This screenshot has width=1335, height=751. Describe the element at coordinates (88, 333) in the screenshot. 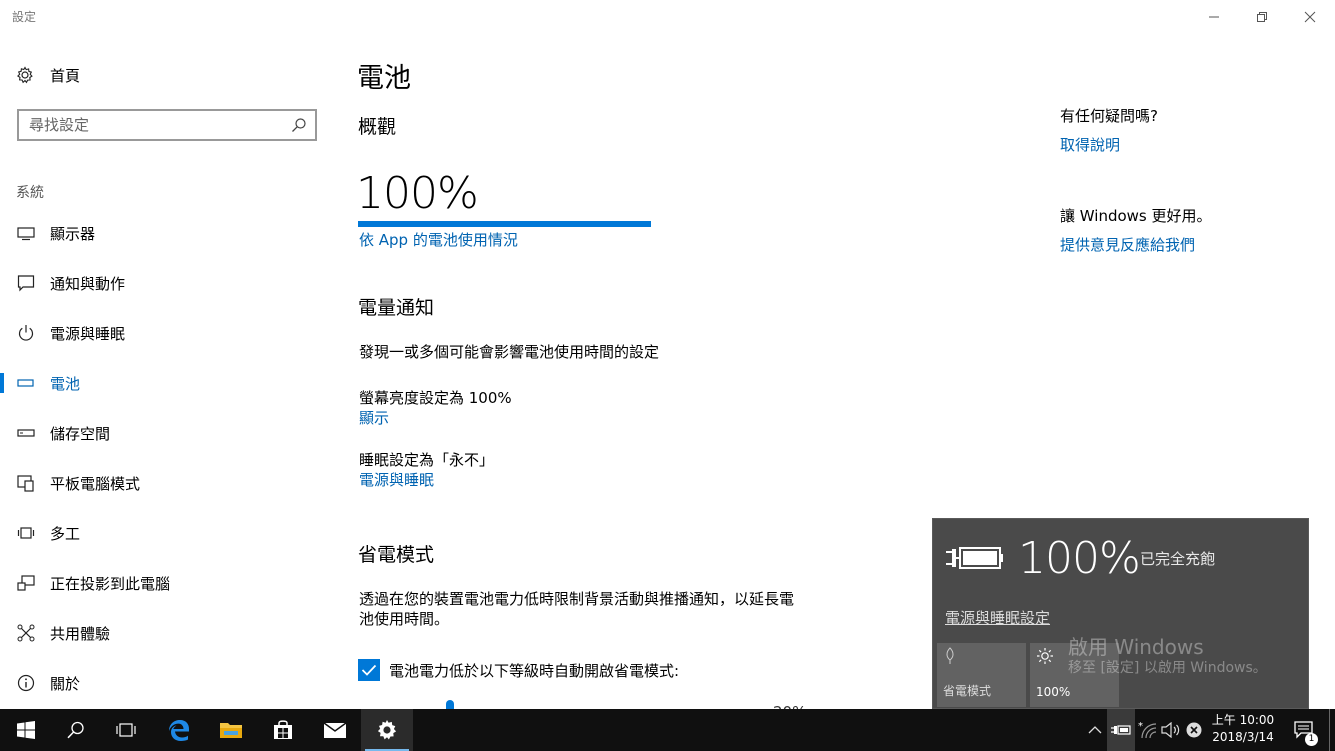

I see `sidebar-item-label: 電源與睡眠` at that location.